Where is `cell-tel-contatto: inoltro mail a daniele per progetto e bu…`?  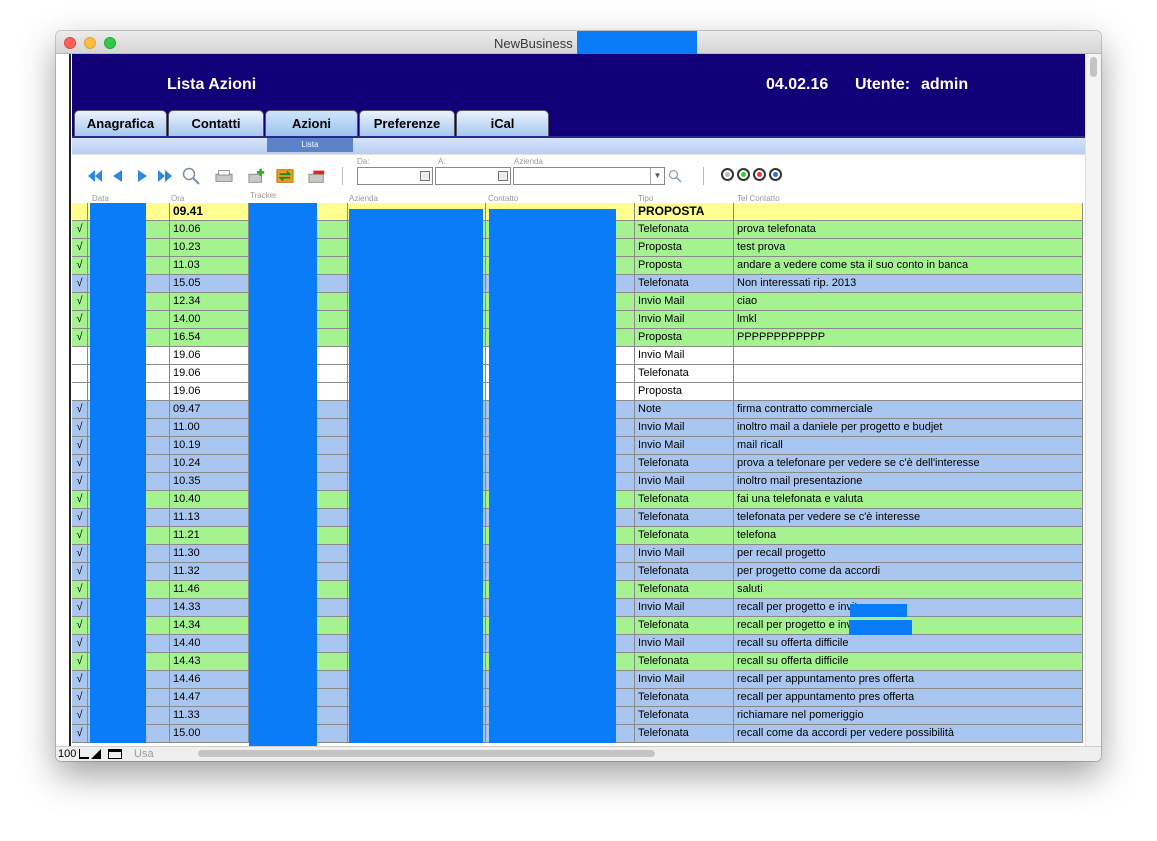
cell-tel-contatto: inoltro mail a daniele per progetto e bu… is located at coordinates (908, 428).